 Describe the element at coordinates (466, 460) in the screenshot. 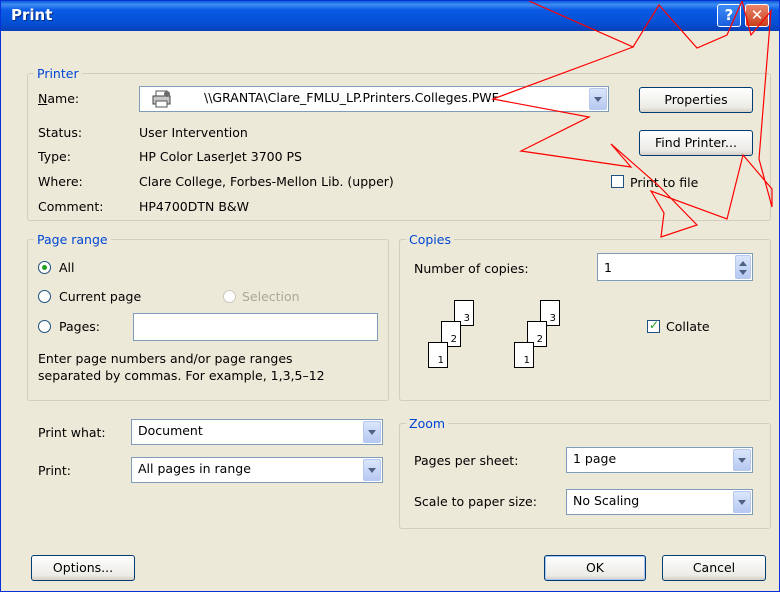

I see `pages-per-sheet-label: Pages per sheet:` at that location.